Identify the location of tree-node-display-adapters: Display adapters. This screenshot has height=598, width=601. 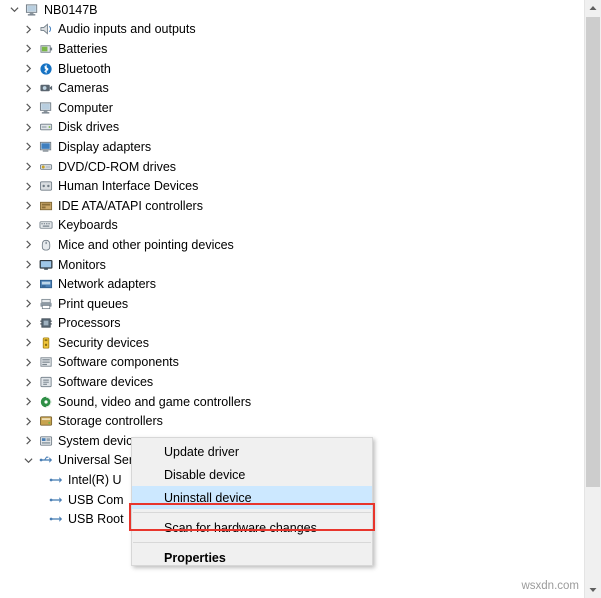
(290, 147).